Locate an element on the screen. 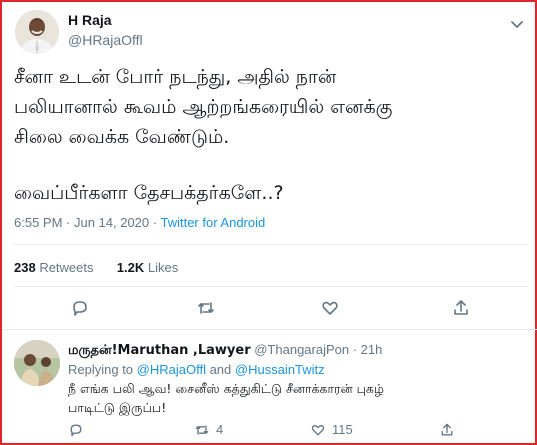 The image size is (537, 445). likes-stat: 1.2K Likes is located at coordinates (147, 267).